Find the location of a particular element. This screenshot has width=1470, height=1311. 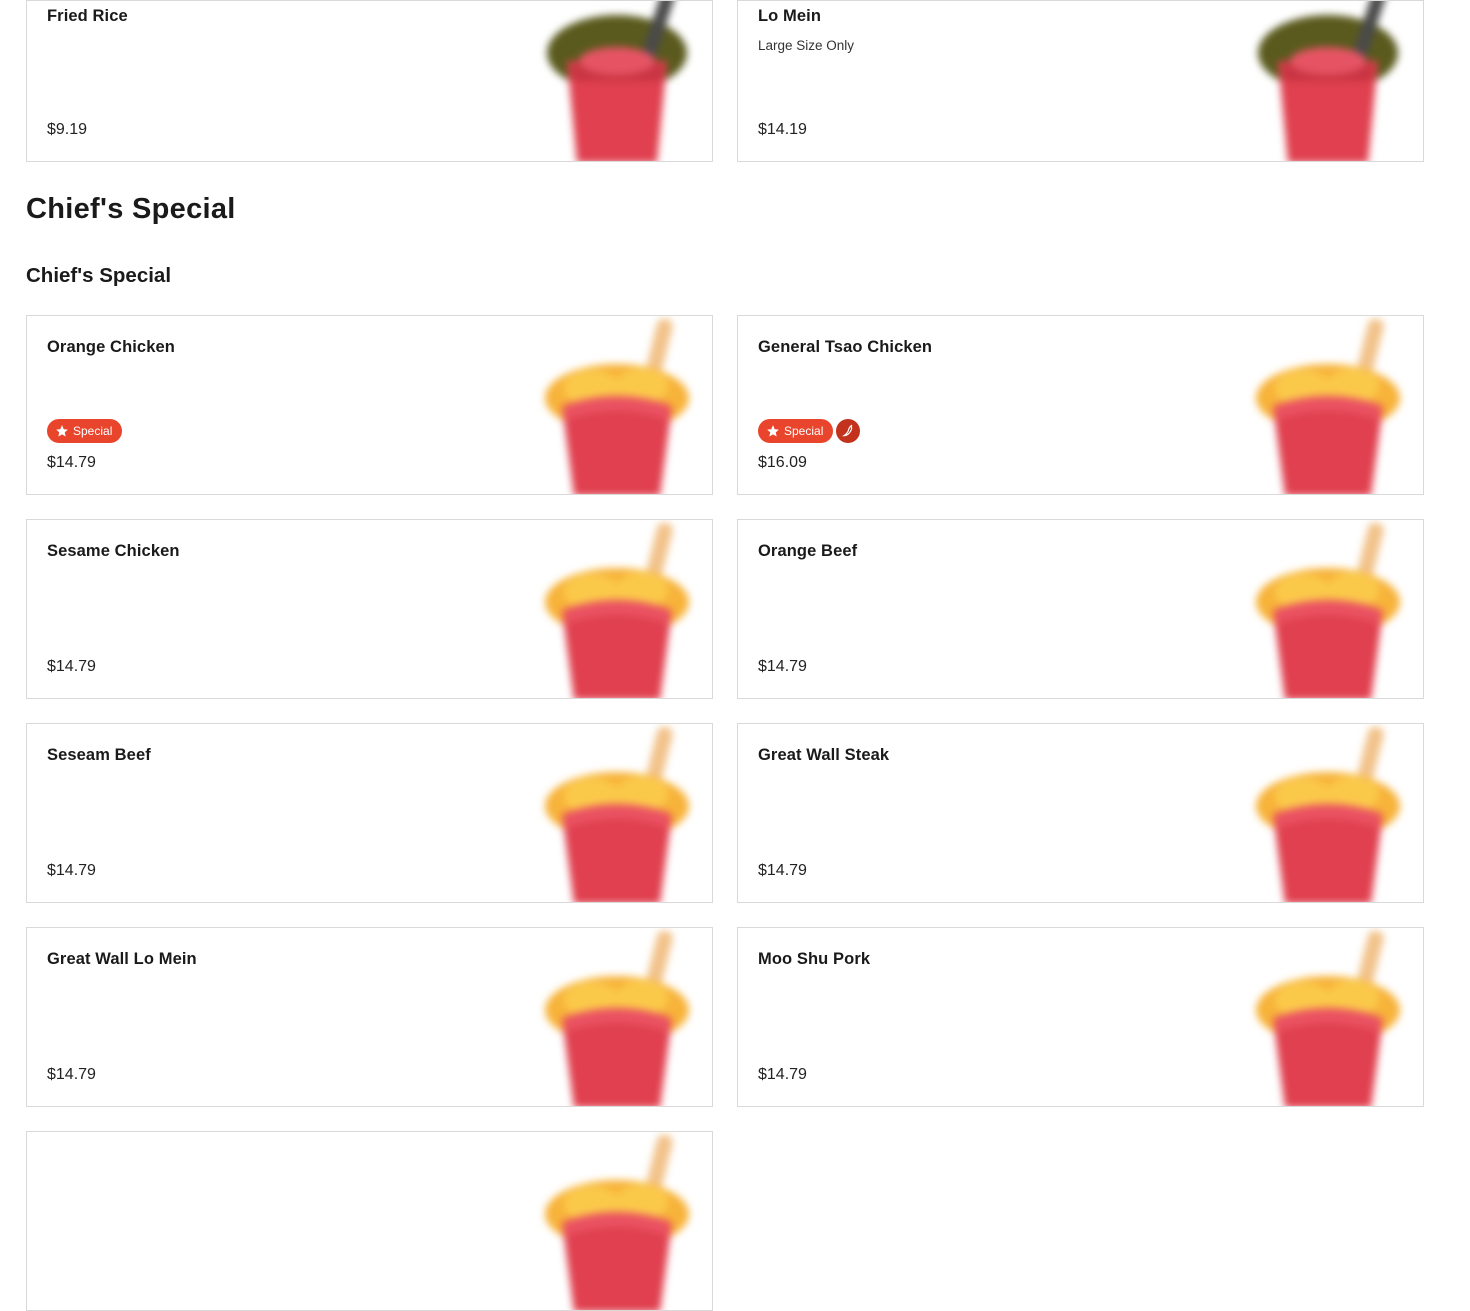

chili-pepper-icon is located at coordinates (847, 430).